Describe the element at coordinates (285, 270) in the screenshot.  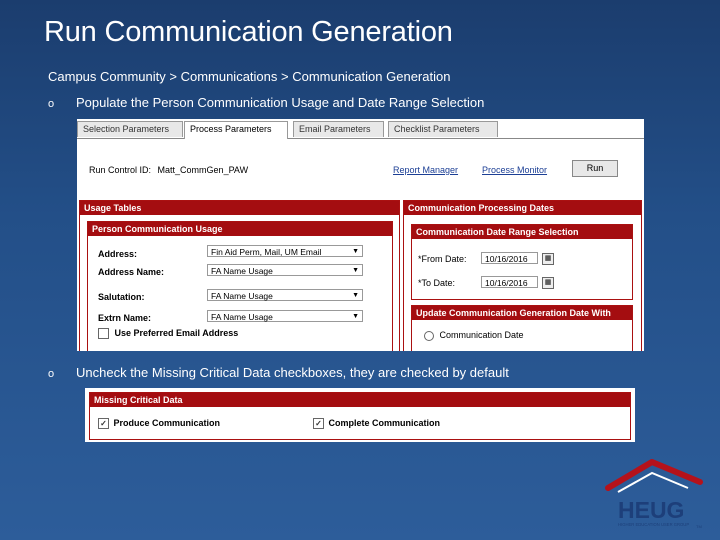
I see `address-name-select: FA Name Usage ▼` at that location.